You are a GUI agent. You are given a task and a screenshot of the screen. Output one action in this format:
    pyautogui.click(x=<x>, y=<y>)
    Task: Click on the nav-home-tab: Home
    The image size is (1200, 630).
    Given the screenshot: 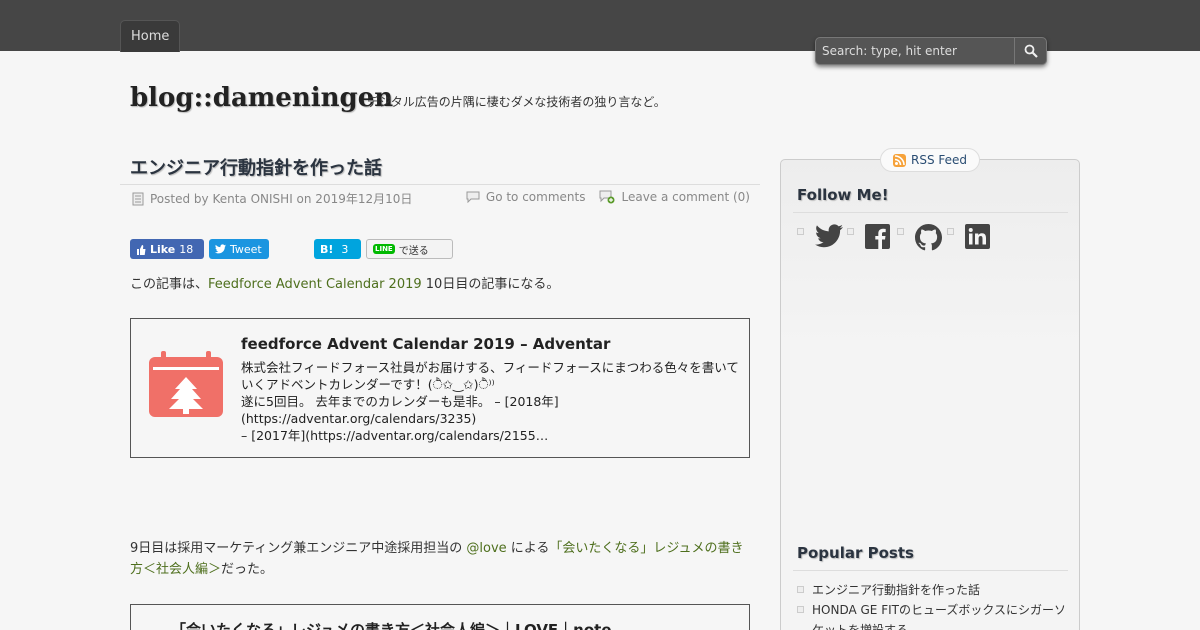 What is the action you would take?
    pyautogui.click(x=150, y=36)
    